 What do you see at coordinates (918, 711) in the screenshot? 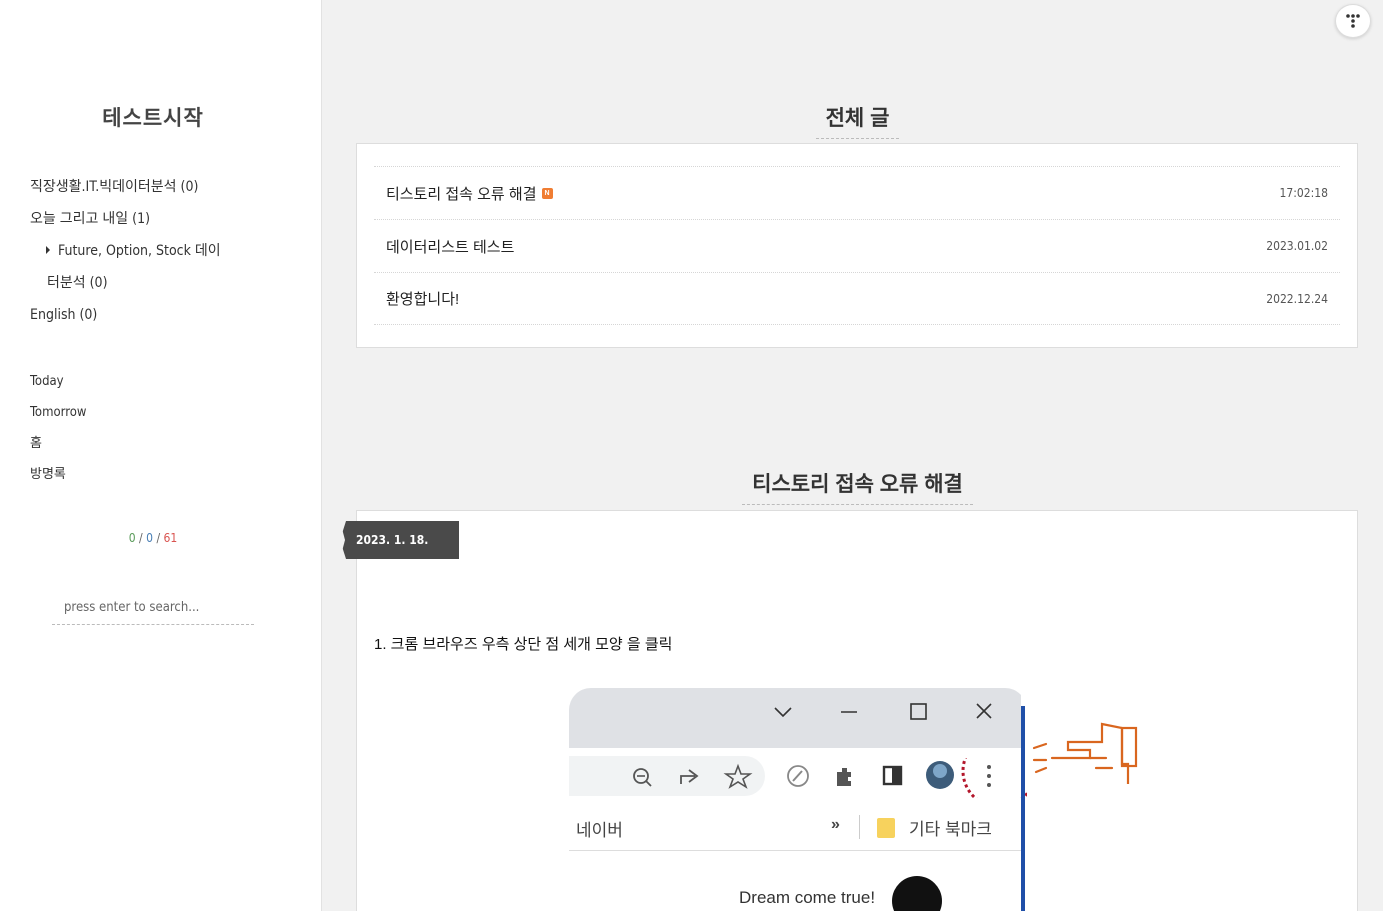
I see `maximize-icon` at bounding box center [918, 711].